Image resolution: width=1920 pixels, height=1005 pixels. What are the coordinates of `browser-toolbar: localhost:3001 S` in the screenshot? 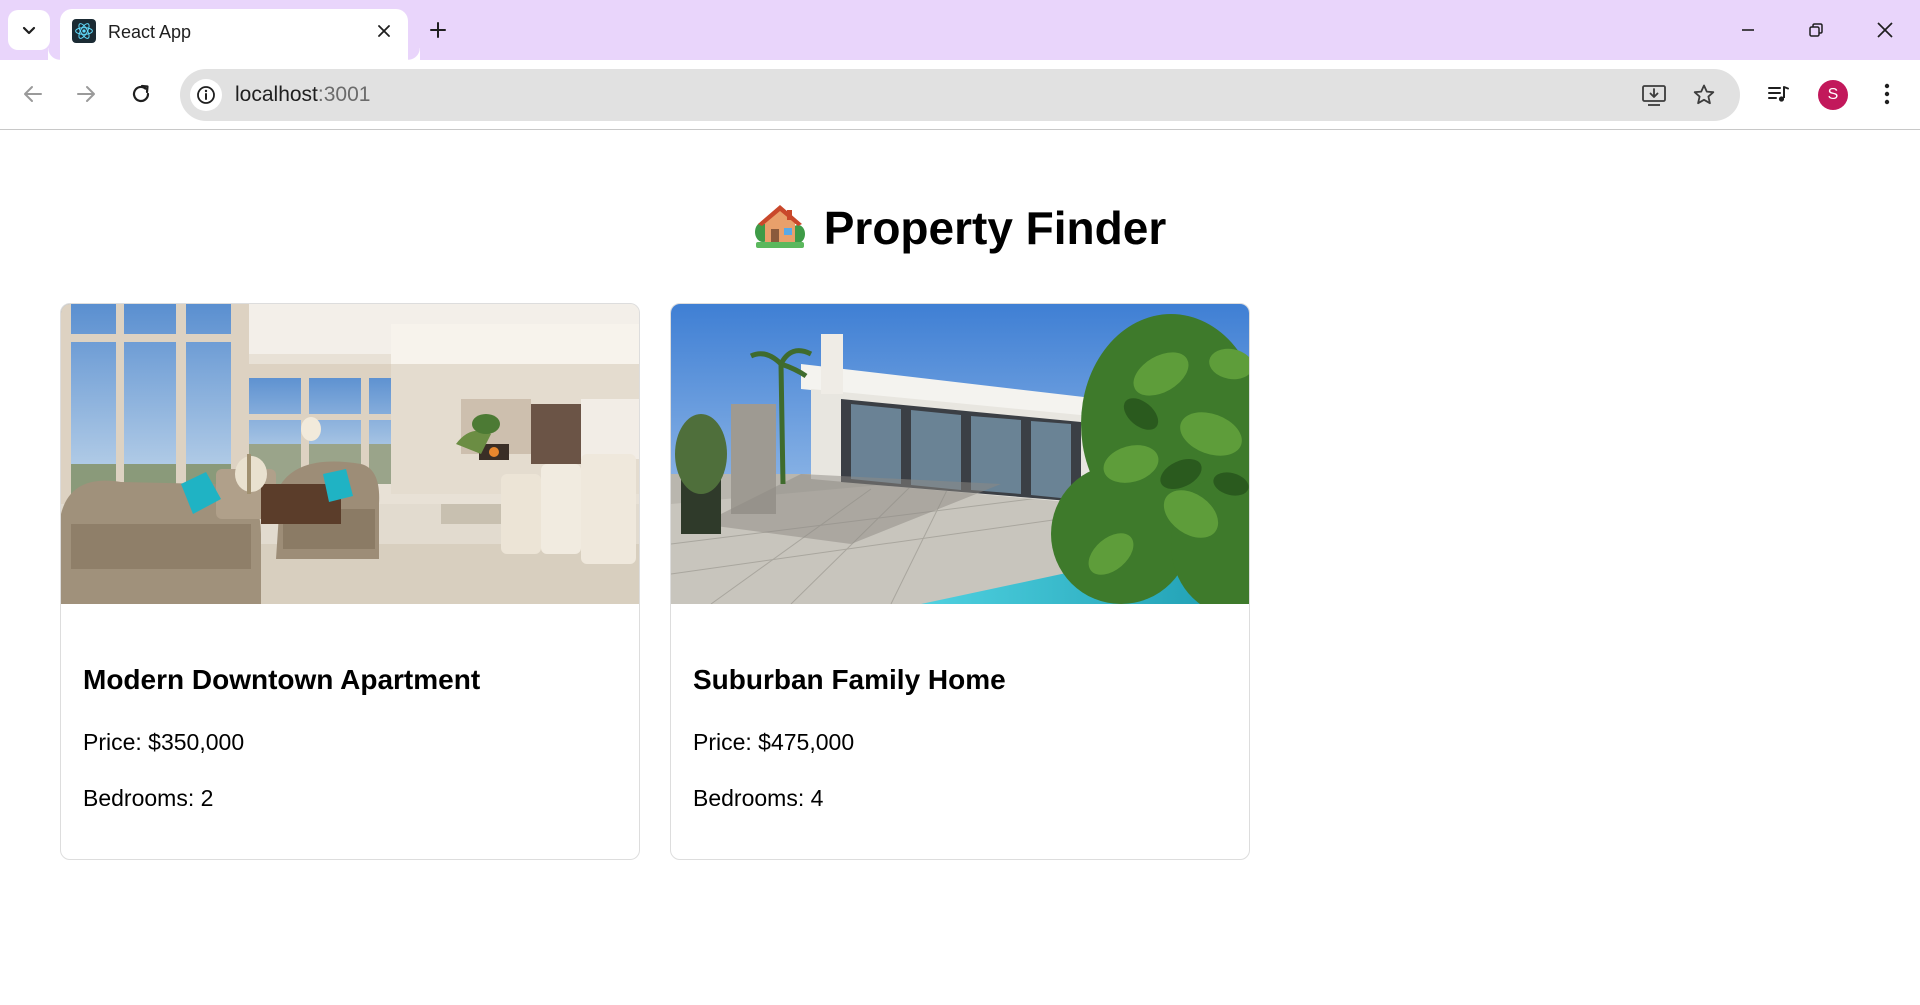 It's located at (960, 95).